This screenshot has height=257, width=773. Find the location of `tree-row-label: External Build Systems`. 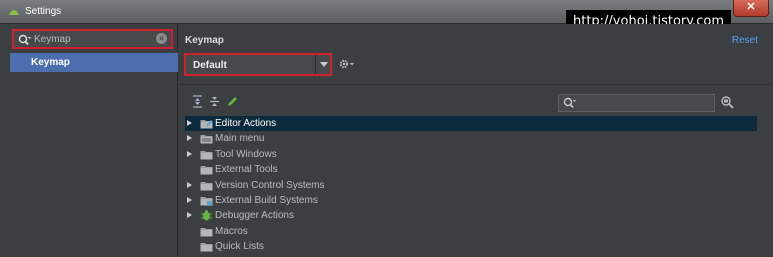

tree-row-label: External Build Systems is located at coordinates (266, 200).